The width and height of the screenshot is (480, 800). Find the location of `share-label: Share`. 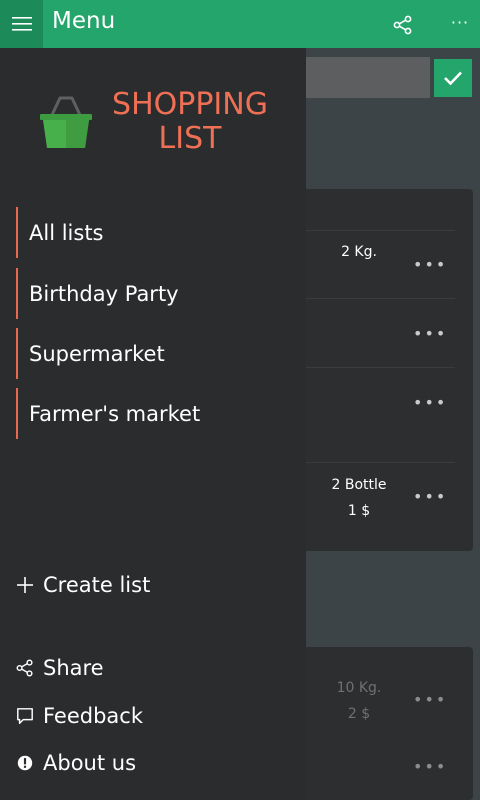

share-label: Share is located at coordinates (73, 668).